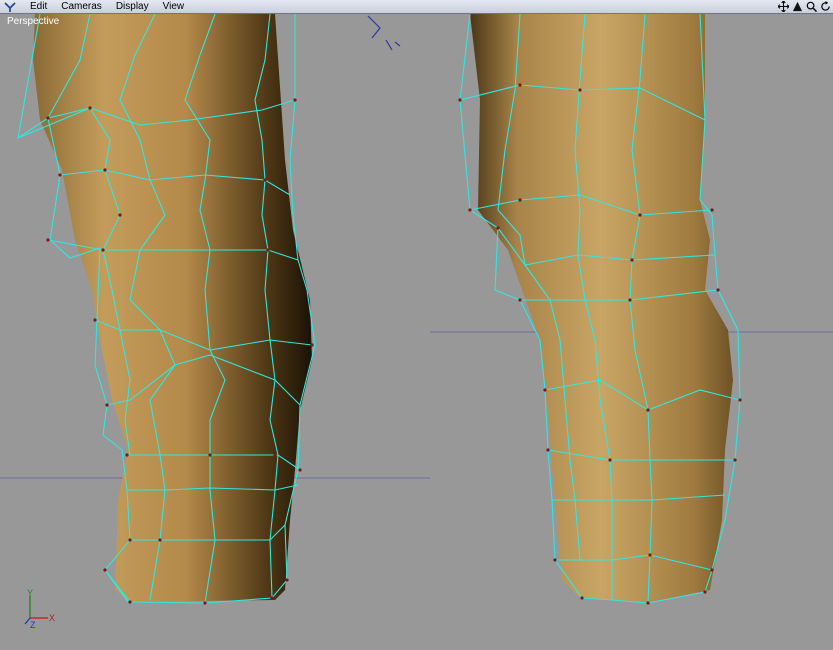 This screenshot has height=650, width=833. I want to click on menu-view: View, so click(174, 7).